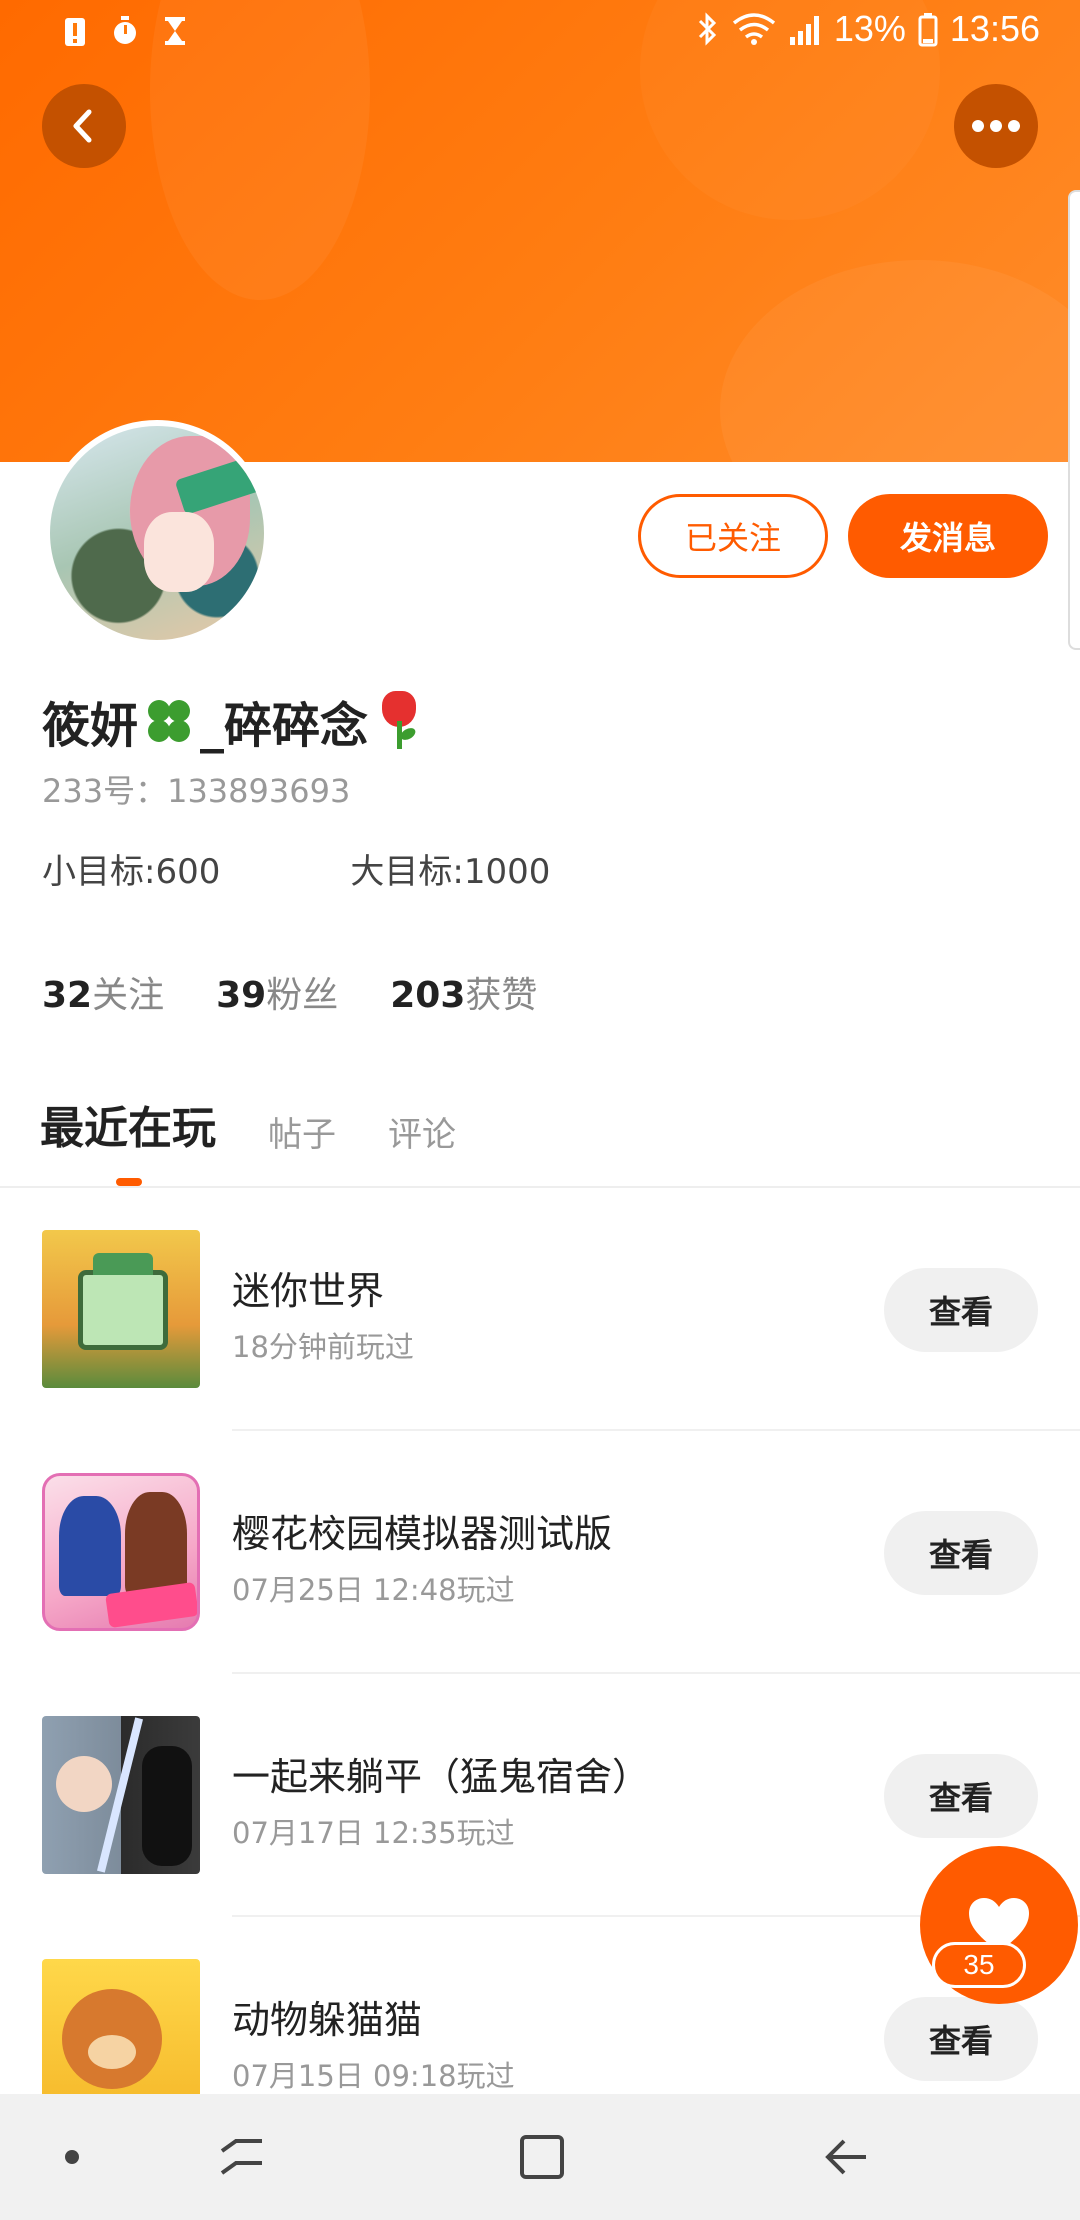 The image size is (1080, 2220). I want to click on username-part1: 筱妍, so click(90, 726).